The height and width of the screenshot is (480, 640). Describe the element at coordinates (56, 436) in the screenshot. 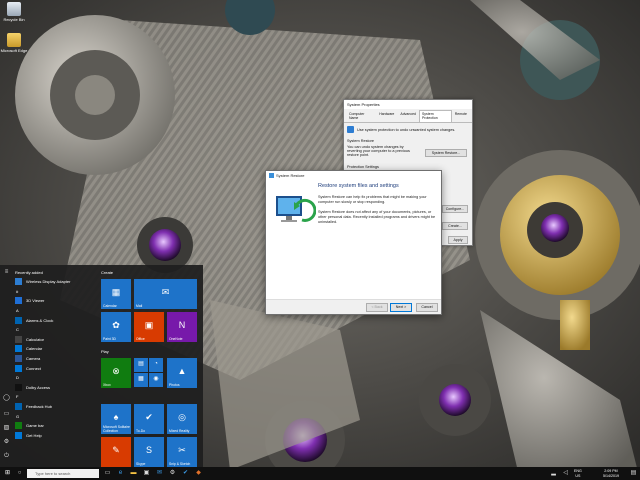

I see `app-list-item: Get Help` at that location.